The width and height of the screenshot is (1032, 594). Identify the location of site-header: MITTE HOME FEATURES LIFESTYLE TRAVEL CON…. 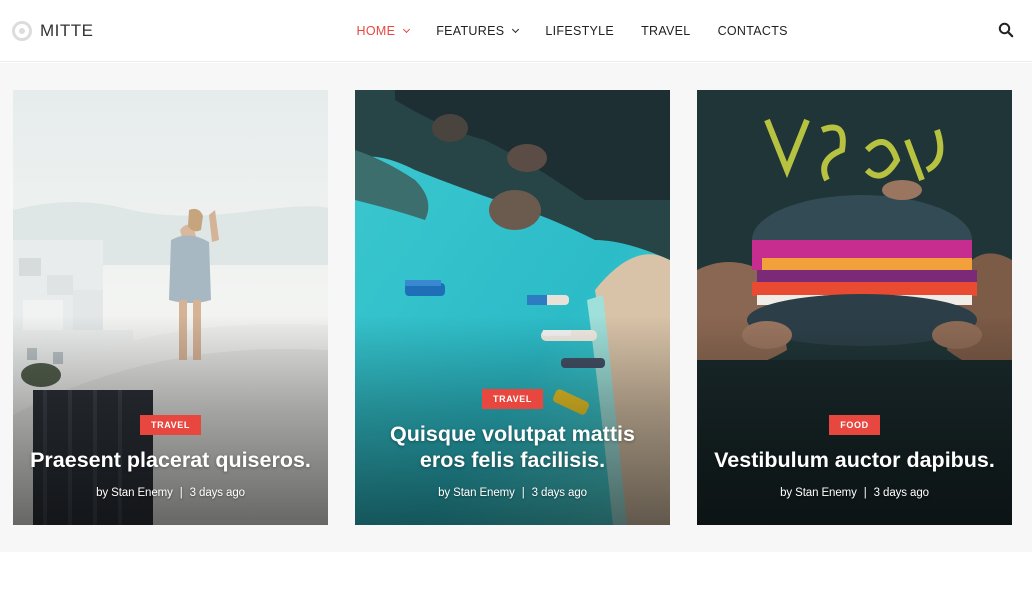
(516, 31).